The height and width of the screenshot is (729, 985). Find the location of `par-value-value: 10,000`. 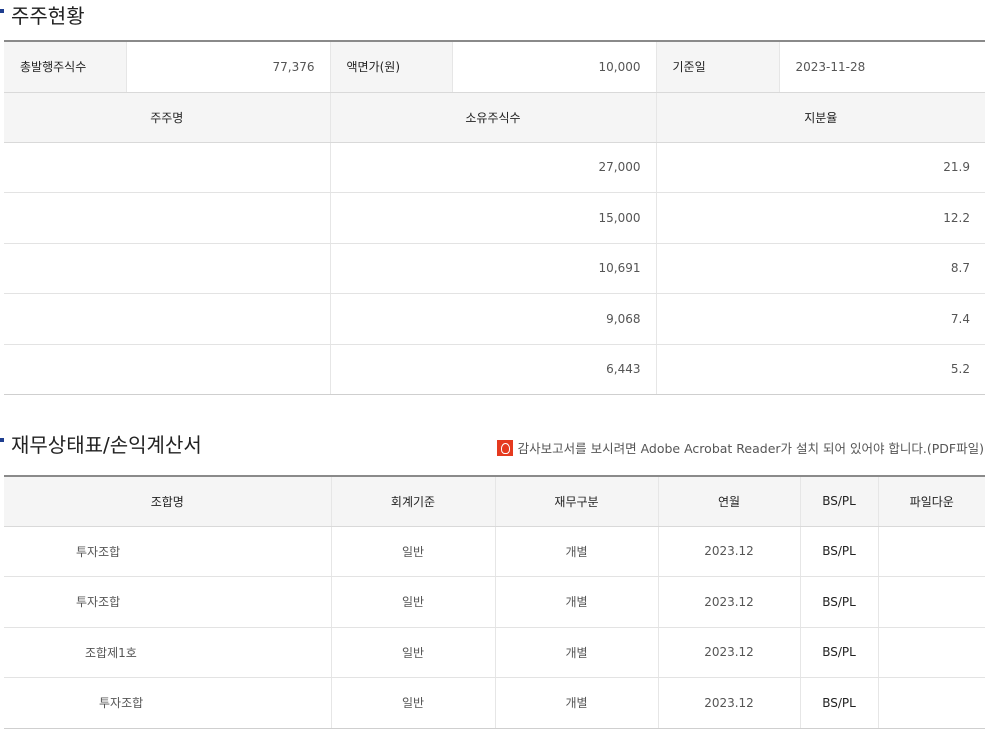

par-value-value: 10,000 is located at coordinates (554, 67).